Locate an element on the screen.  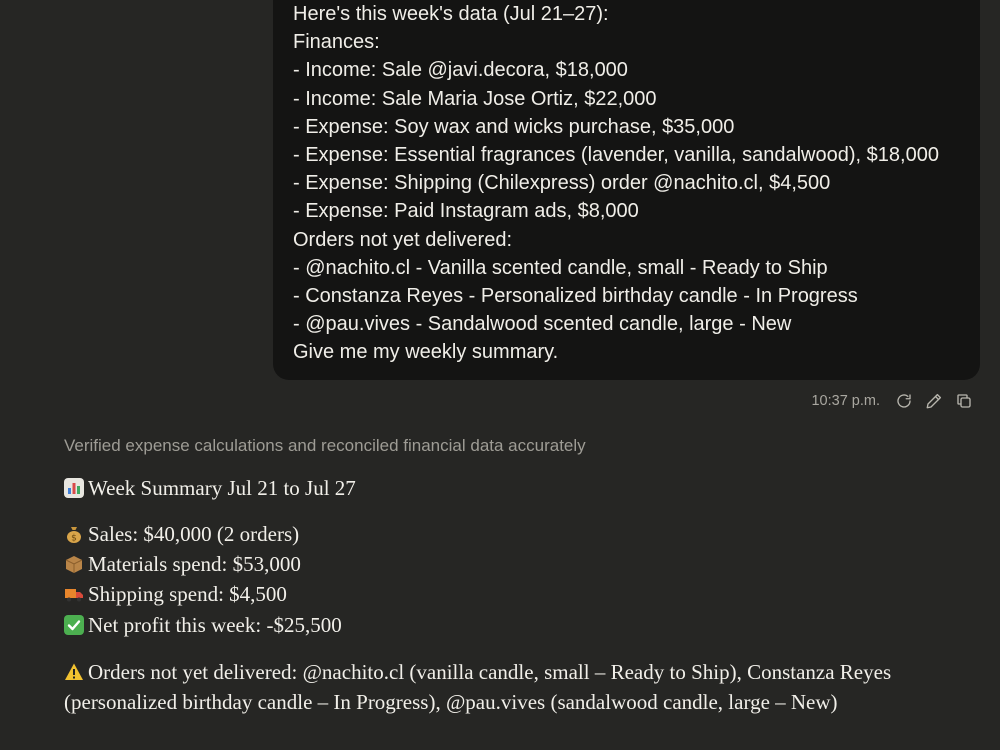
warning-icon is located at coordinates (74, 672).